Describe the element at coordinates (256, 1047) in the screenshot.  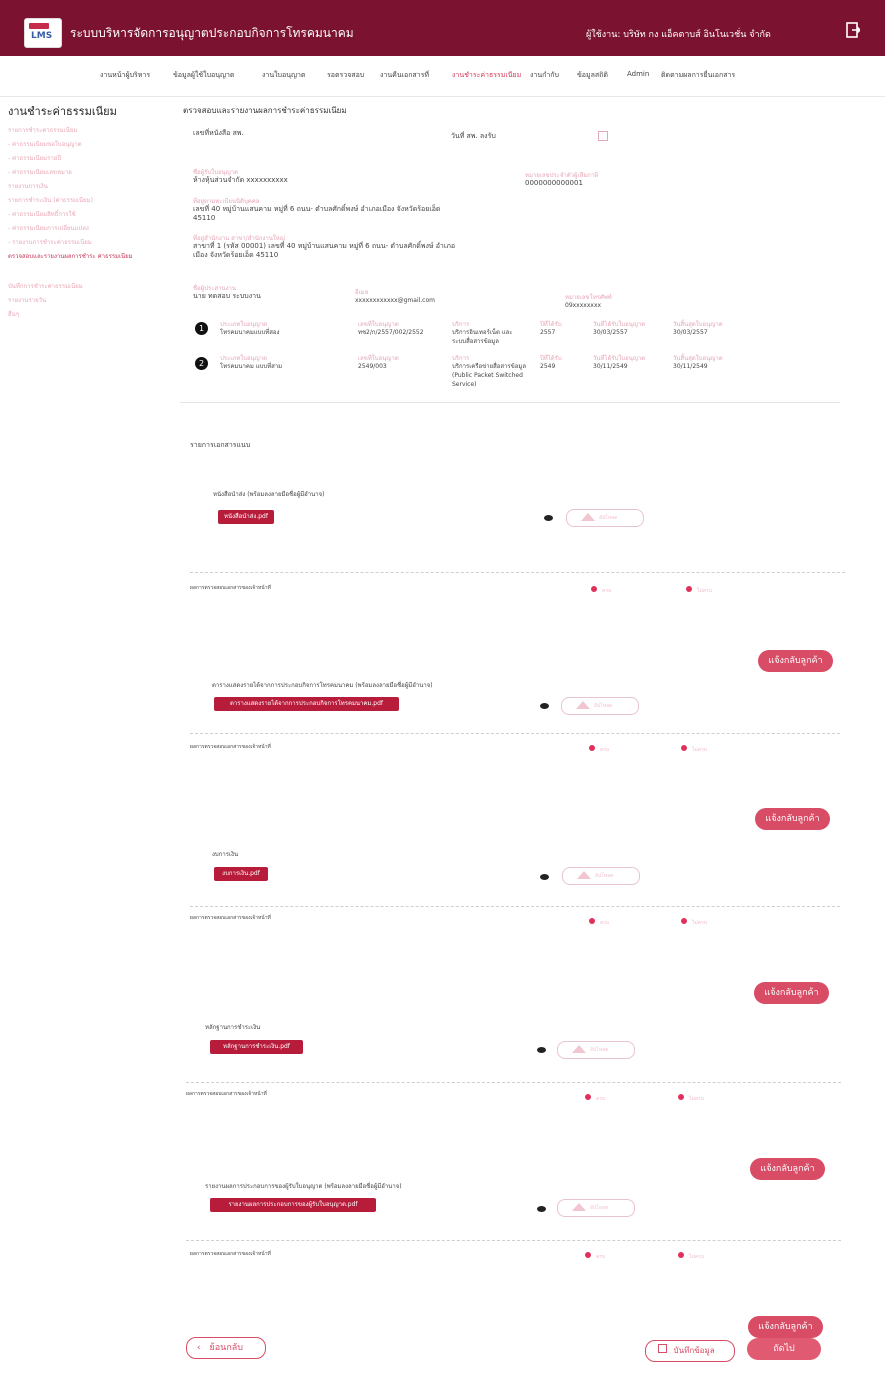
I see `file-link: หลักฐานการชำระเงิน.pdf` at that location.